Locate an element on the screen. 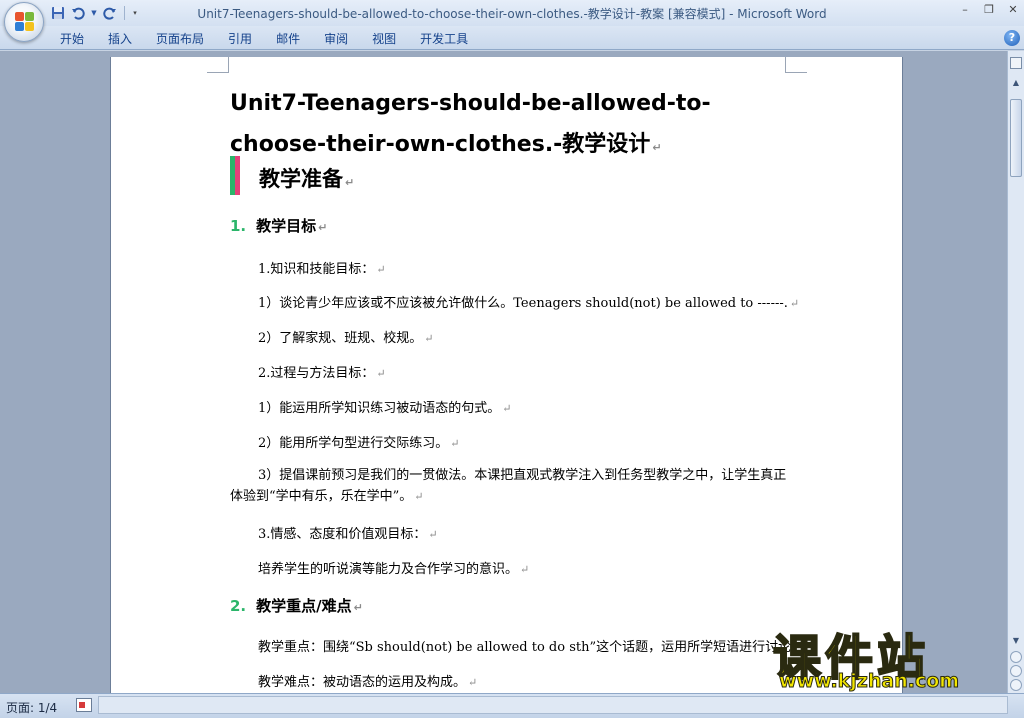 The image size is (1024, 718). paragraph: 2.过程与方法目标： ↵ is located at coordinates (322, 371).